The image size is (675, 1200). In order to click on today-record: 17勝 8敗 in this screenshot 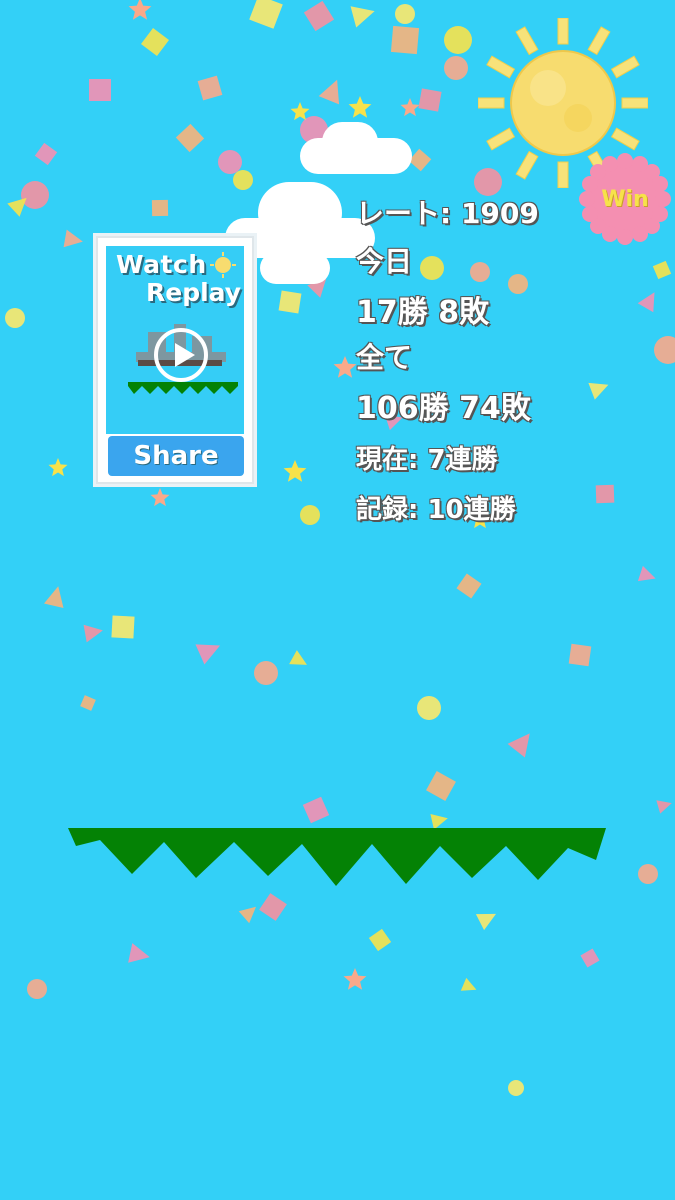, I will do `click(423, 312)`.